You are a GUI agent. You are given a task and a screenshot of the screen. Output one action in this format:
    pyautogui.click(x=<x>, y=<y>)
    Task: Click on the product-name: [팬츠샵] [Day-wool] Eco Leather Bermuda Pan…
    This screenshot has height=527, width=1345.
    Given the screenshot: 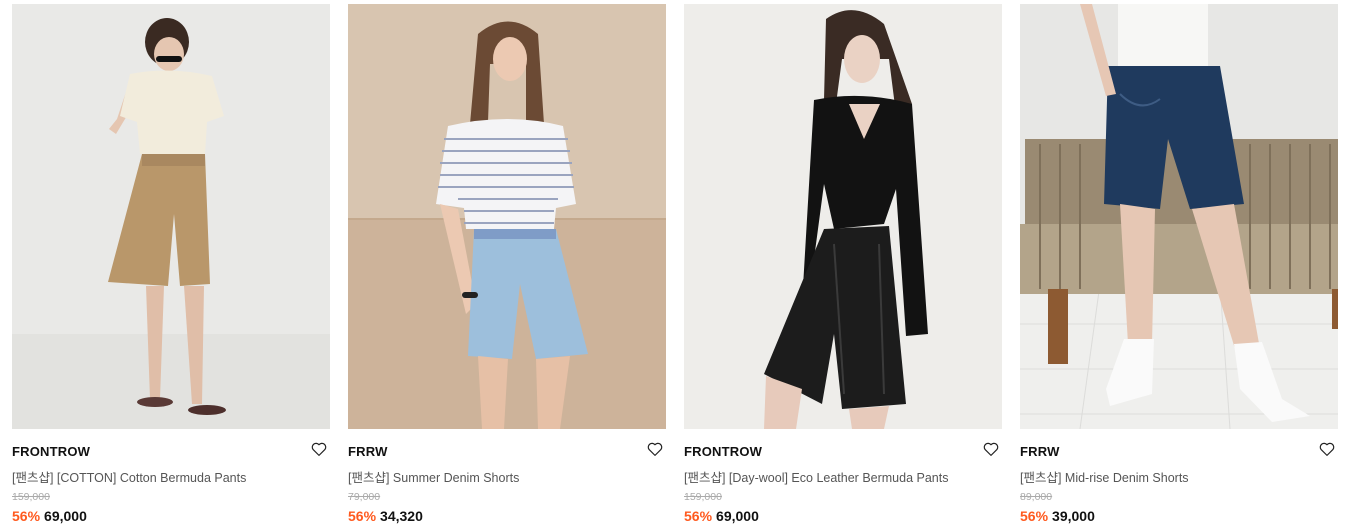 What is the action you would take?
    pyautogui.click(x=816, y=476)
    